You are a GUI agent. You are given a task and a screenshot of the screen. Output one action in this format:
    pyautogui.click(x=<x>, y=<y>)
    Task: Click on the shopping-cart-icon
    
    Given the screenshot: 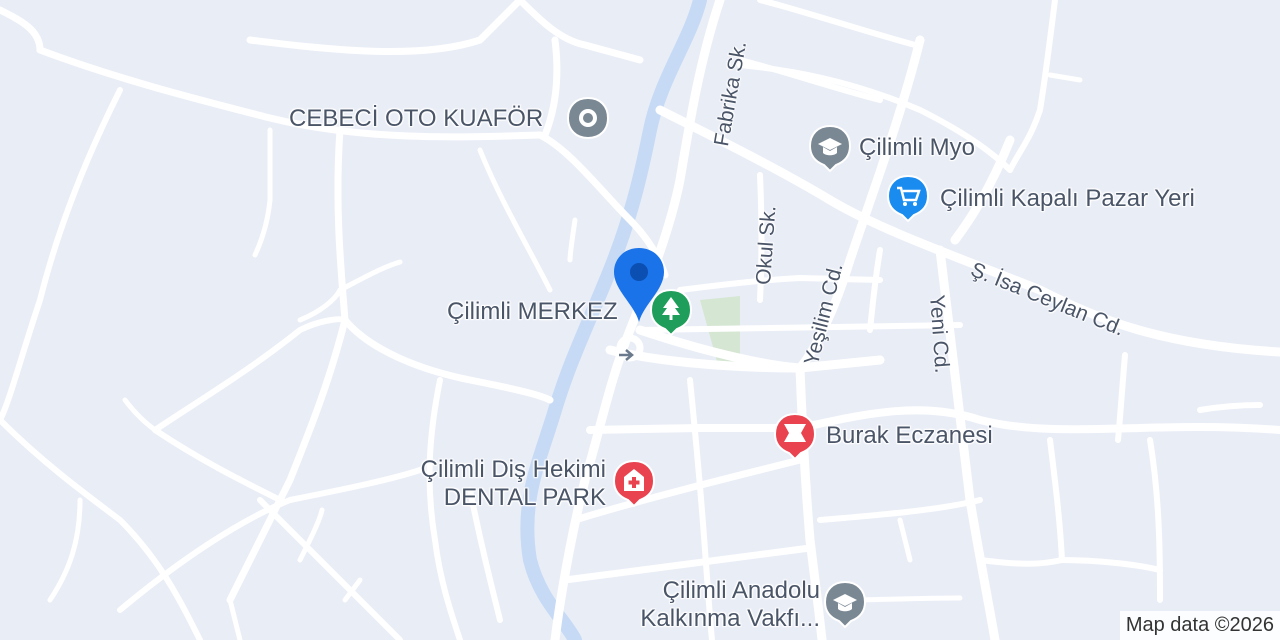 What is the action you would take?
    pyautogui.click(x=908, y=198)
    